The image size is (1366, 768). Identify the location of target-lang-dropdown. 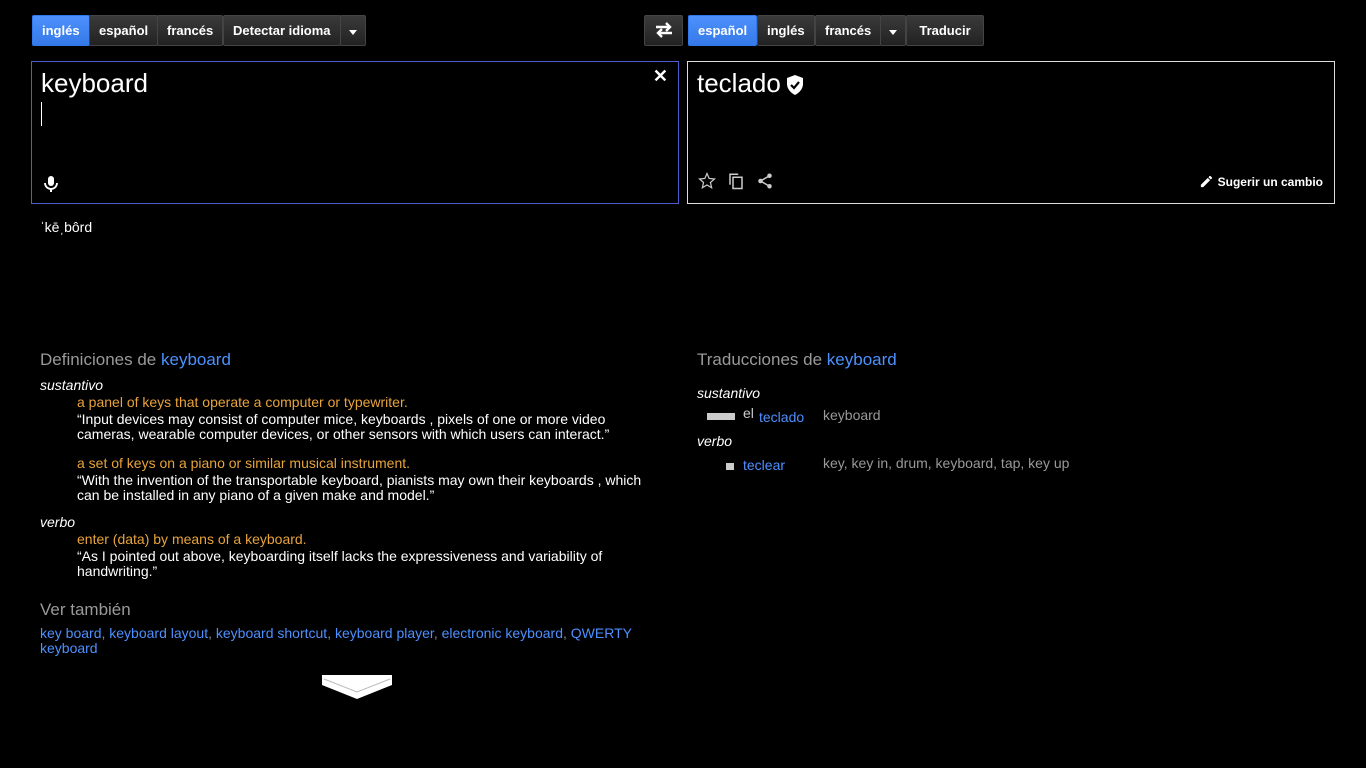
(893, 30).